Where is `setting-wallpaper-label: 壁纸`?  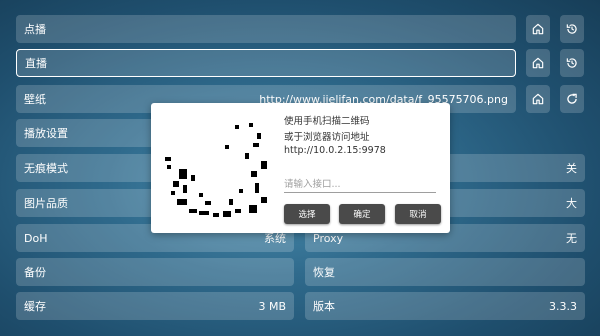 setting-wallpaper-label: 壁纸 is located at coordinates (35, 99).